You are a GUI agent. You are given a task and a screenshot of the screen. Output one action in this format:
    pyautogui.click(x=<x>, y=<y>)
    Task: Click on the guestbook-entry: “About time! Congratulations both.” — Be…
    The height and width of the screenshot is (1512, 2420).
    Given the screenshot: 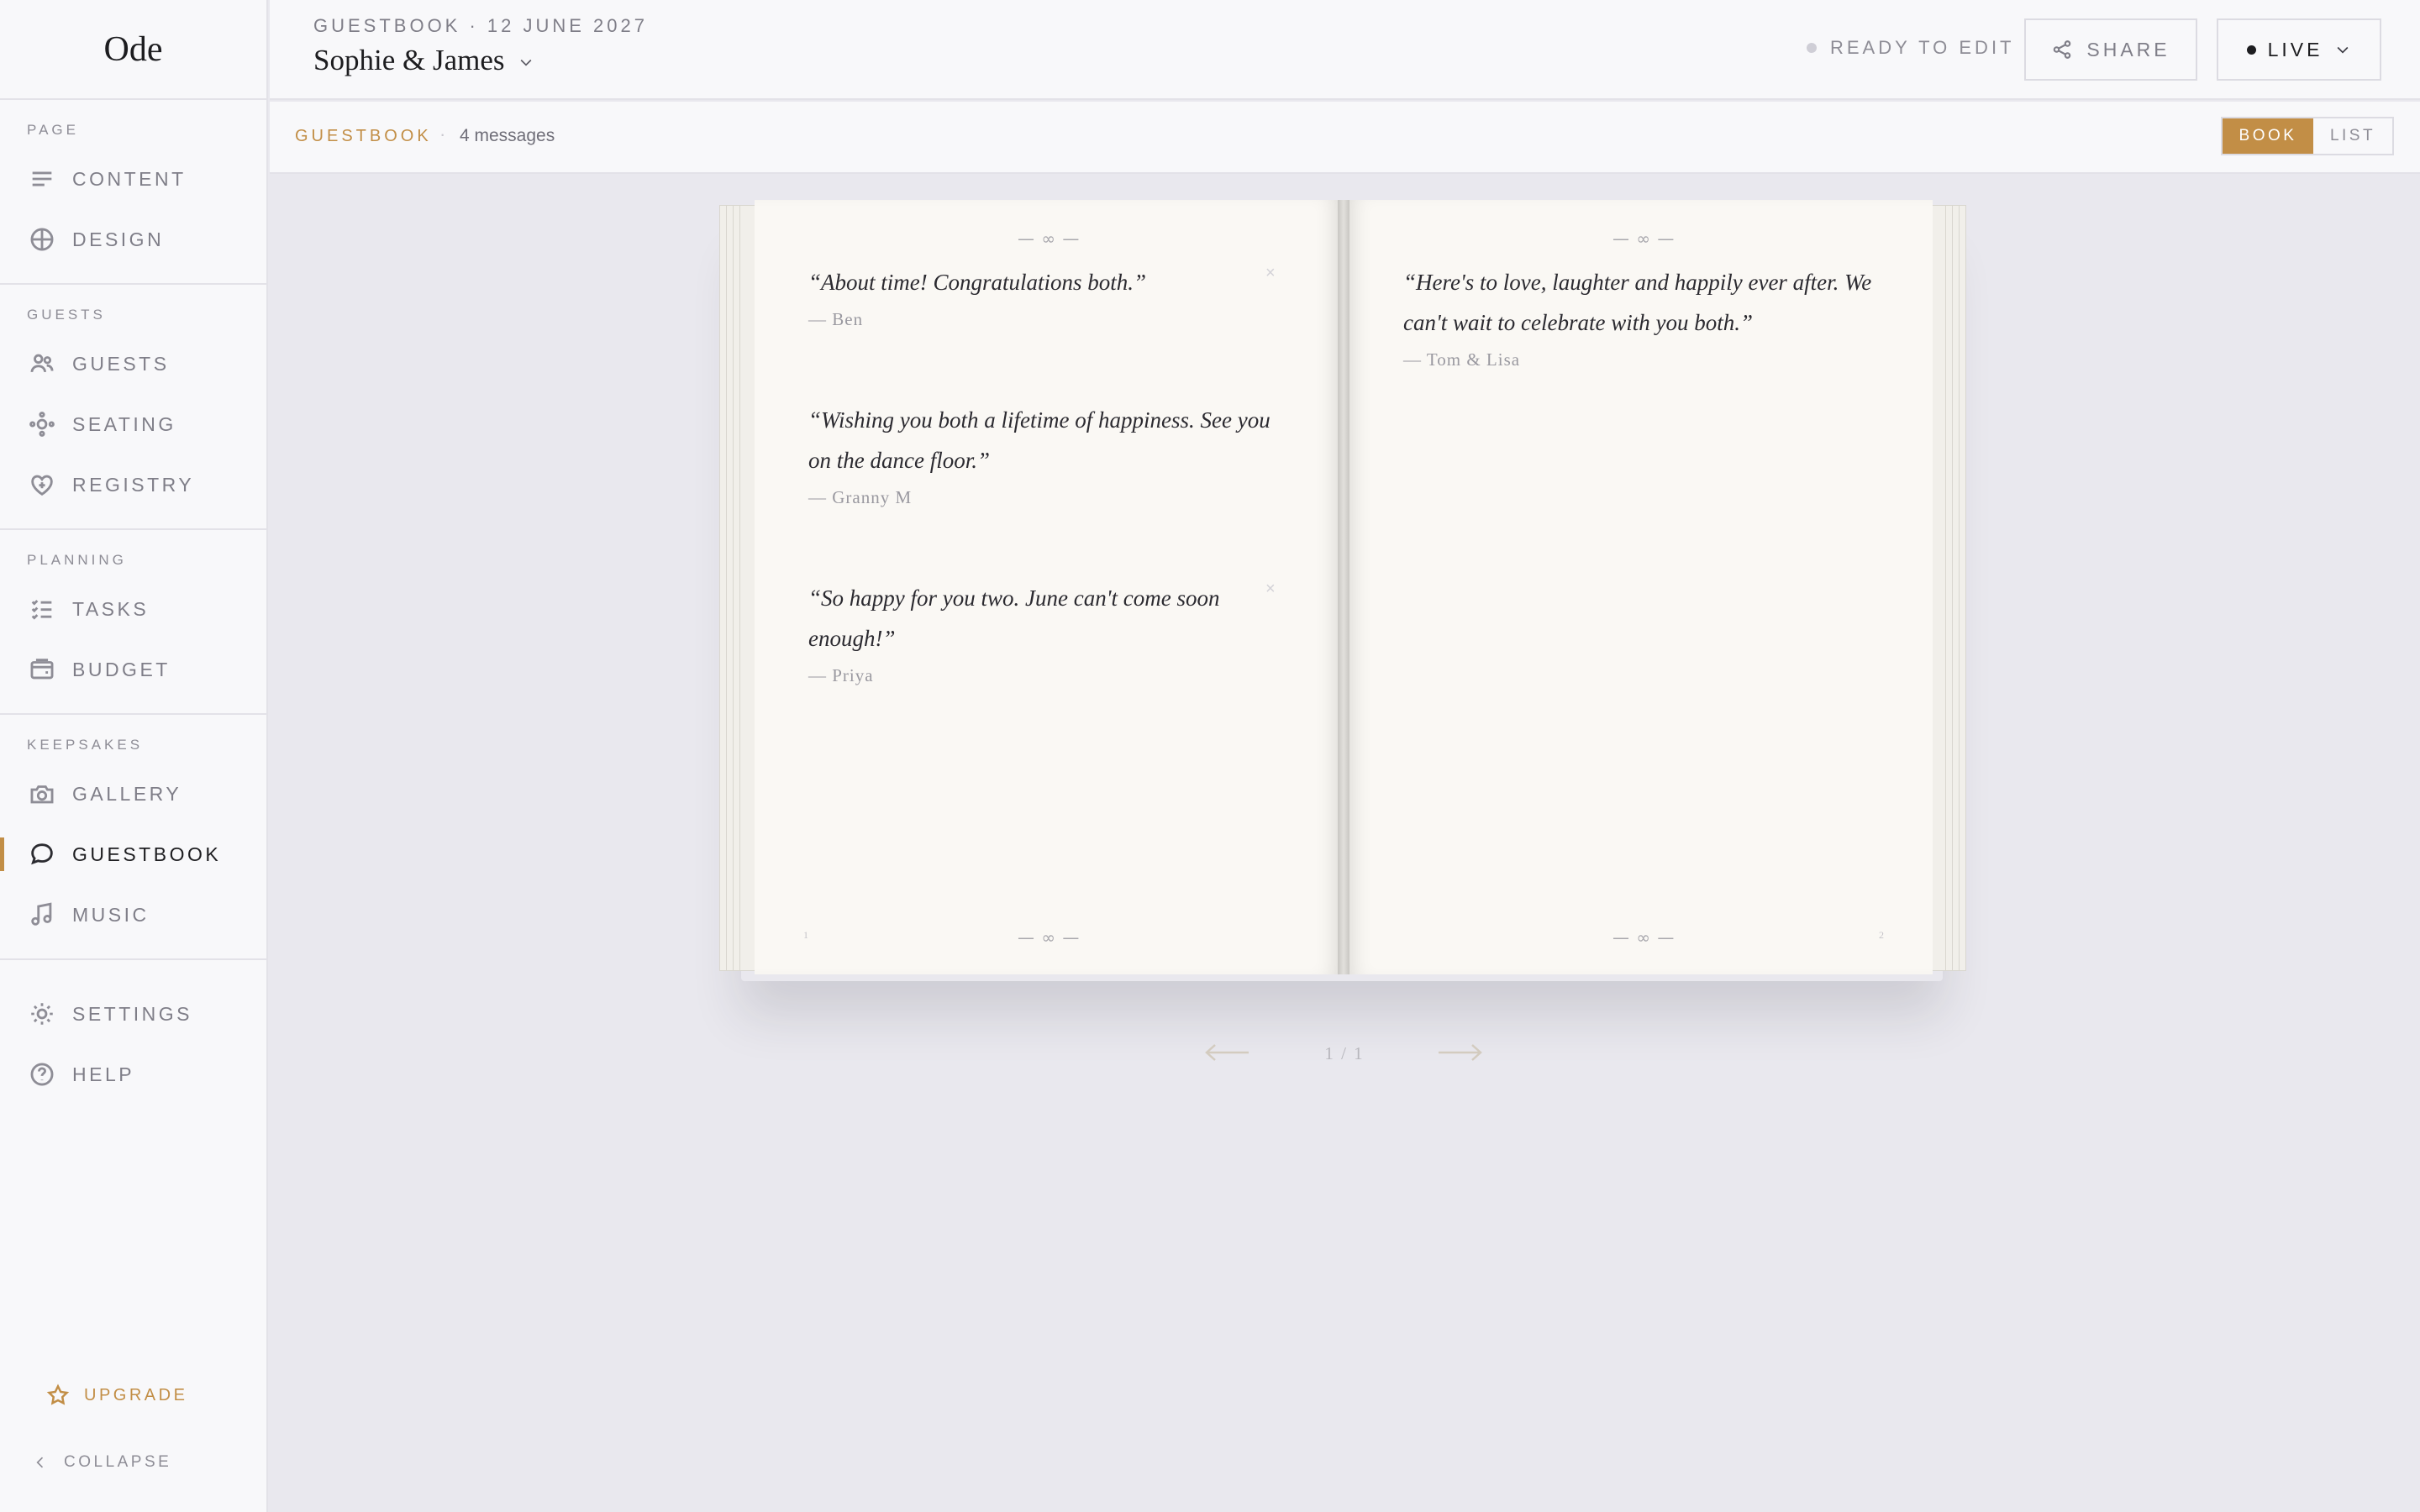 What is the action you would take?
    pyautogui.click(x=1049, y=296)
    